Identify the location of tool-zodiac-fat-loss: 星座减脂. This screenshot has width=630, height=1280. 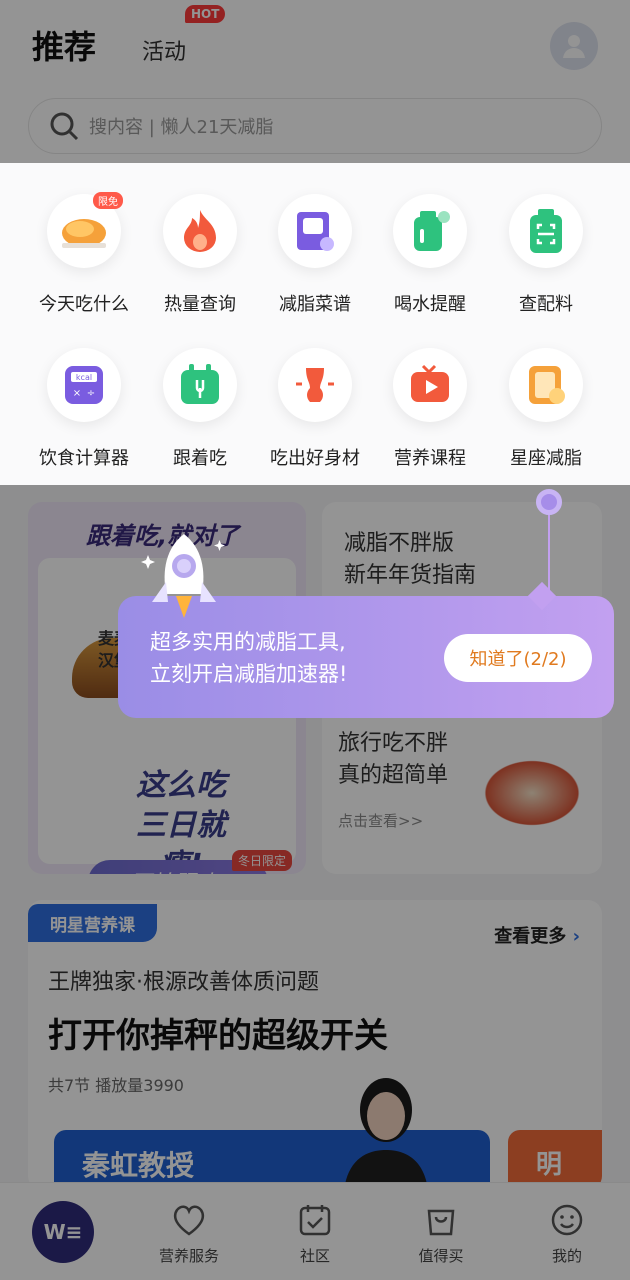
(546, 409).